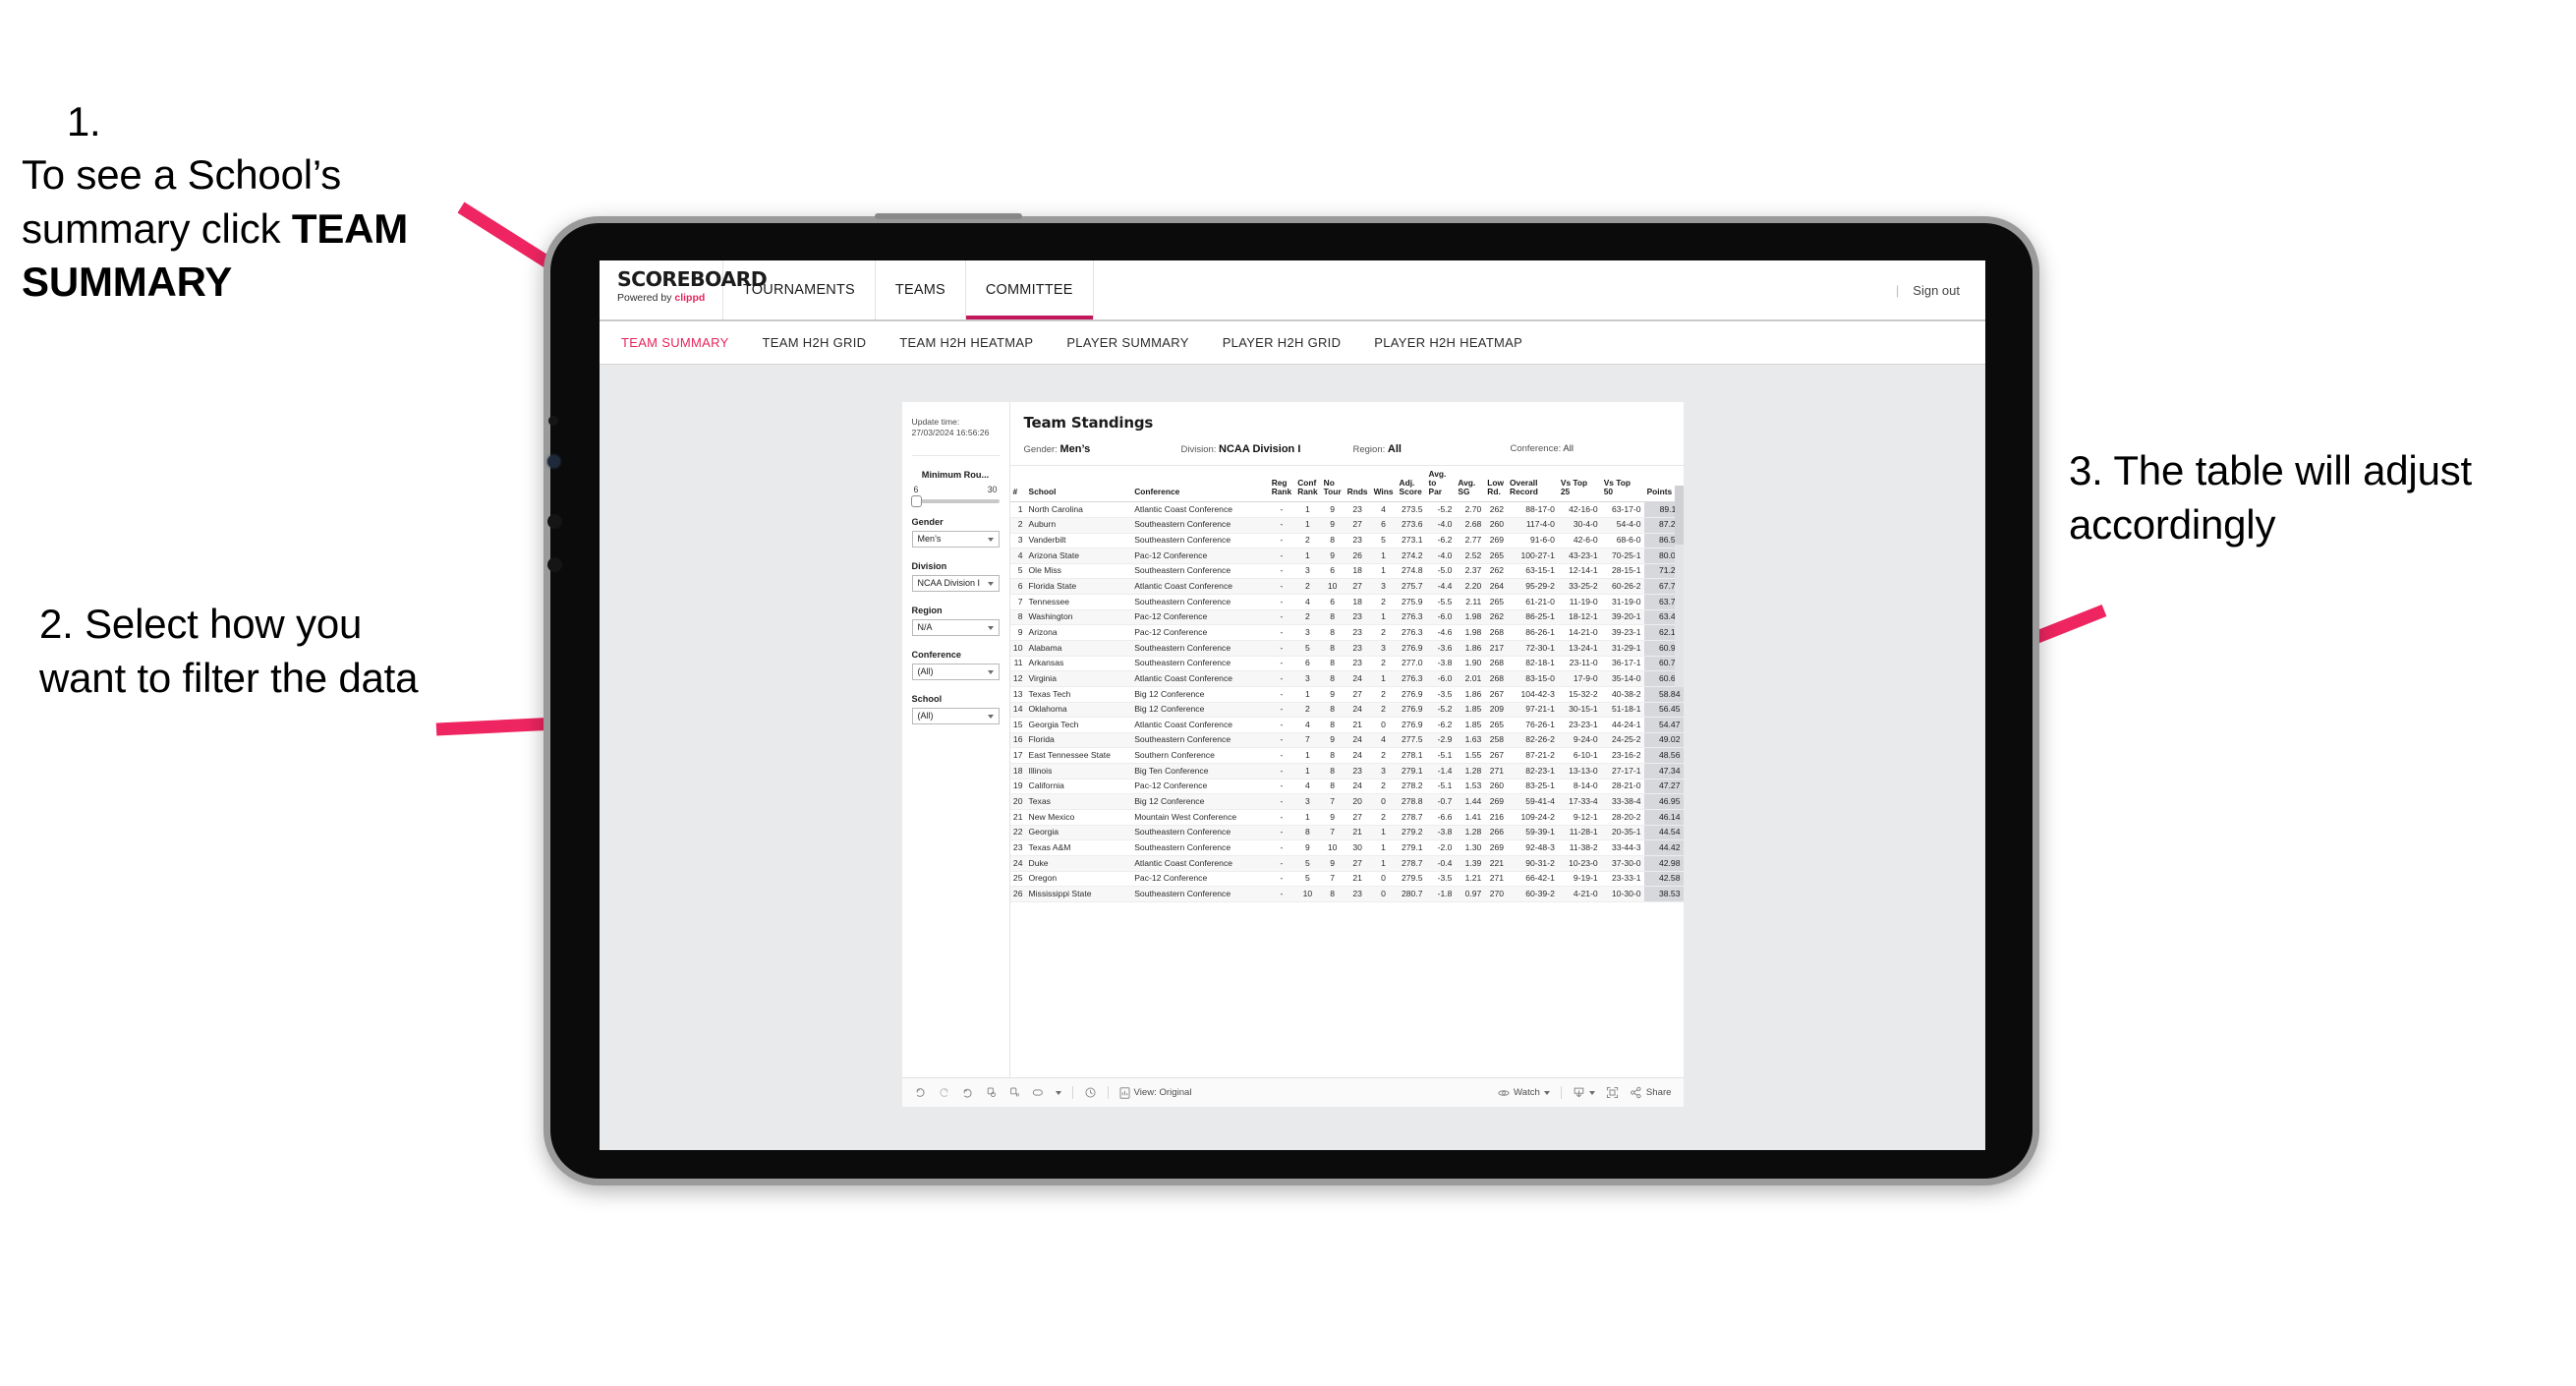 This screenshot has height=1386, width=2576. I want to click on pause-updates-icon, so click(1015, 1092).